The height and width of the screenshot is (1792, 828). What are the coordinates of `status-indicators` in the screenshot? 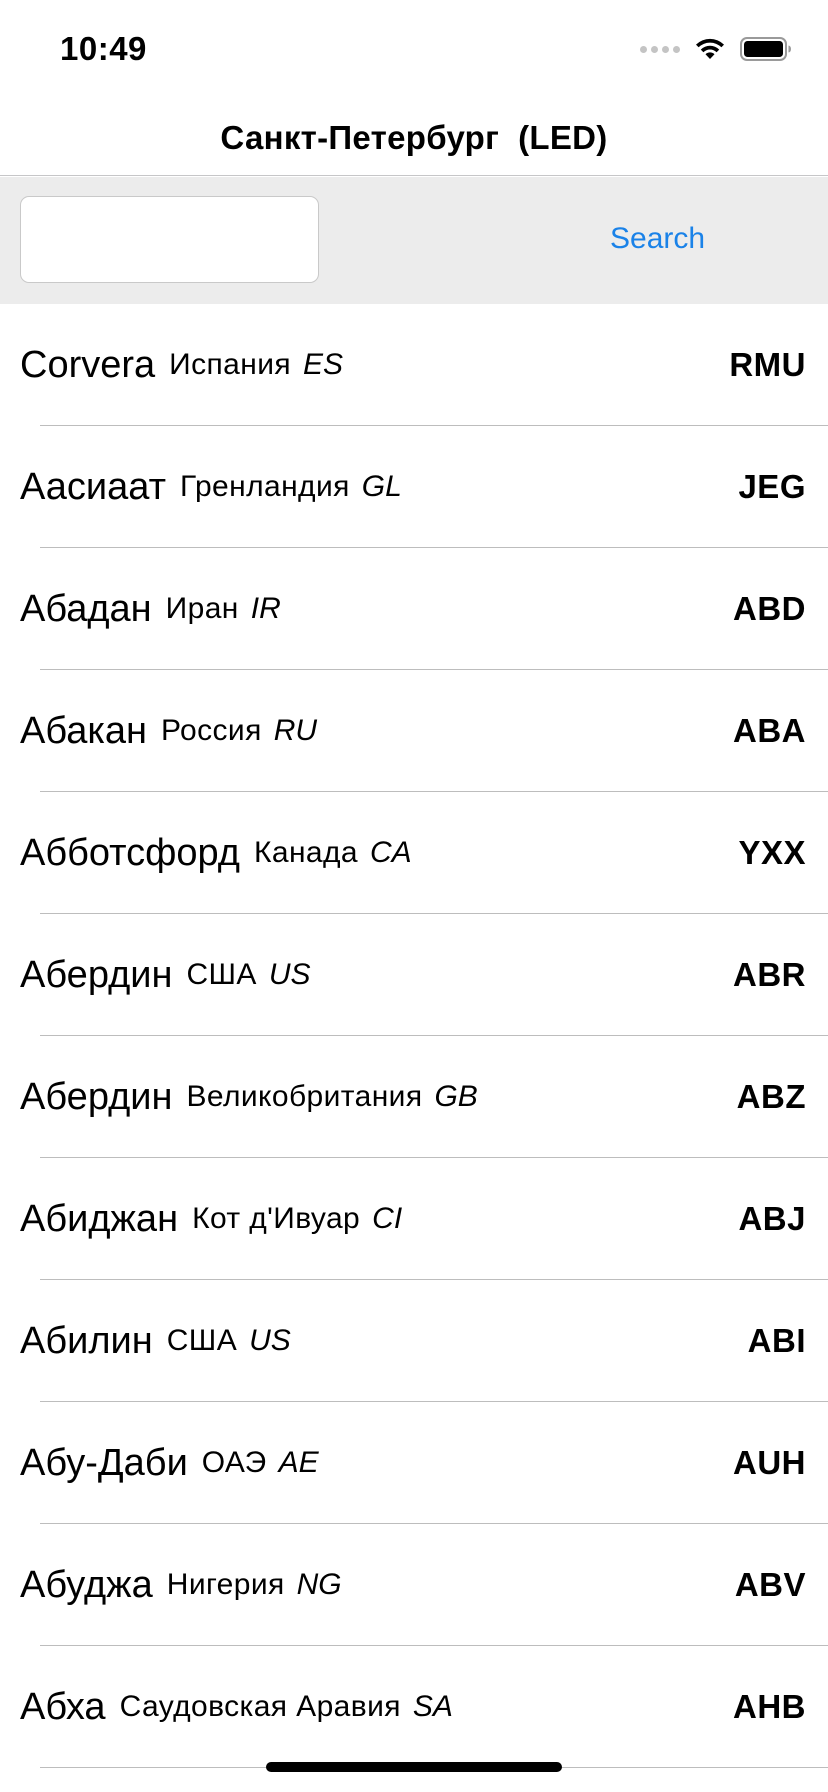 It's located at (716, 49).